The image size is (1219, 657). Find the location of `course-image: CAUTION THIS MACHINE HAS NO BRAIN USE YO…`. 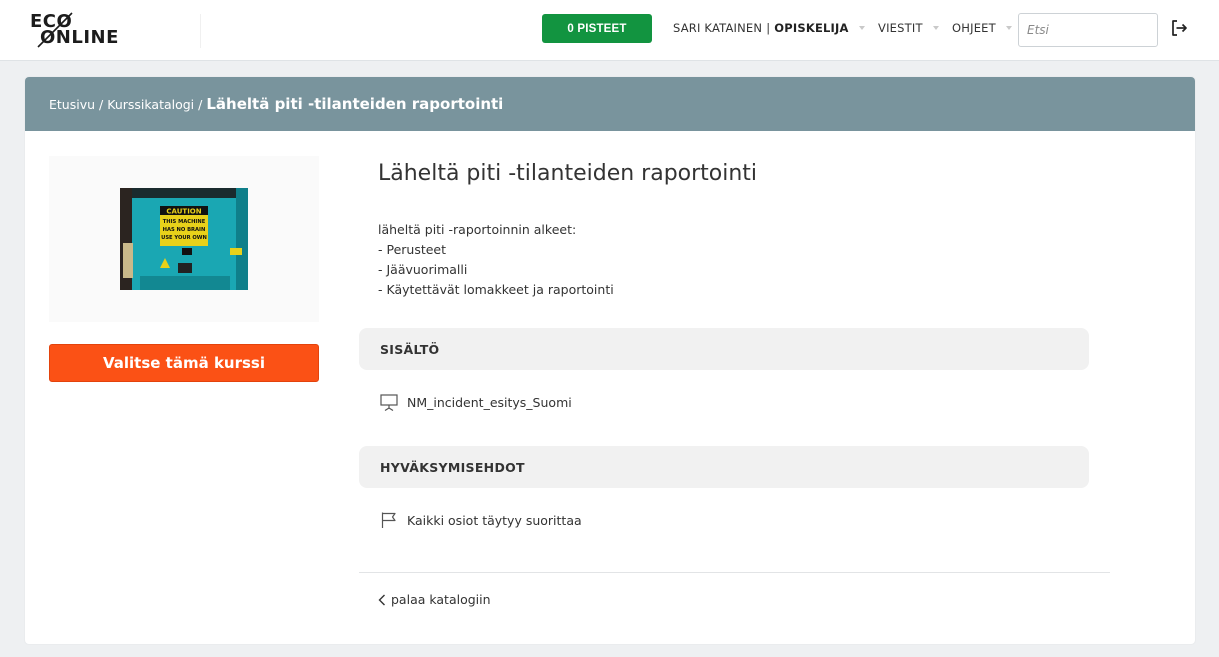

course-image: CAUTION THIS MACHINE HAS NO BRAIN USE YO… is located at coordinates (184, 239).